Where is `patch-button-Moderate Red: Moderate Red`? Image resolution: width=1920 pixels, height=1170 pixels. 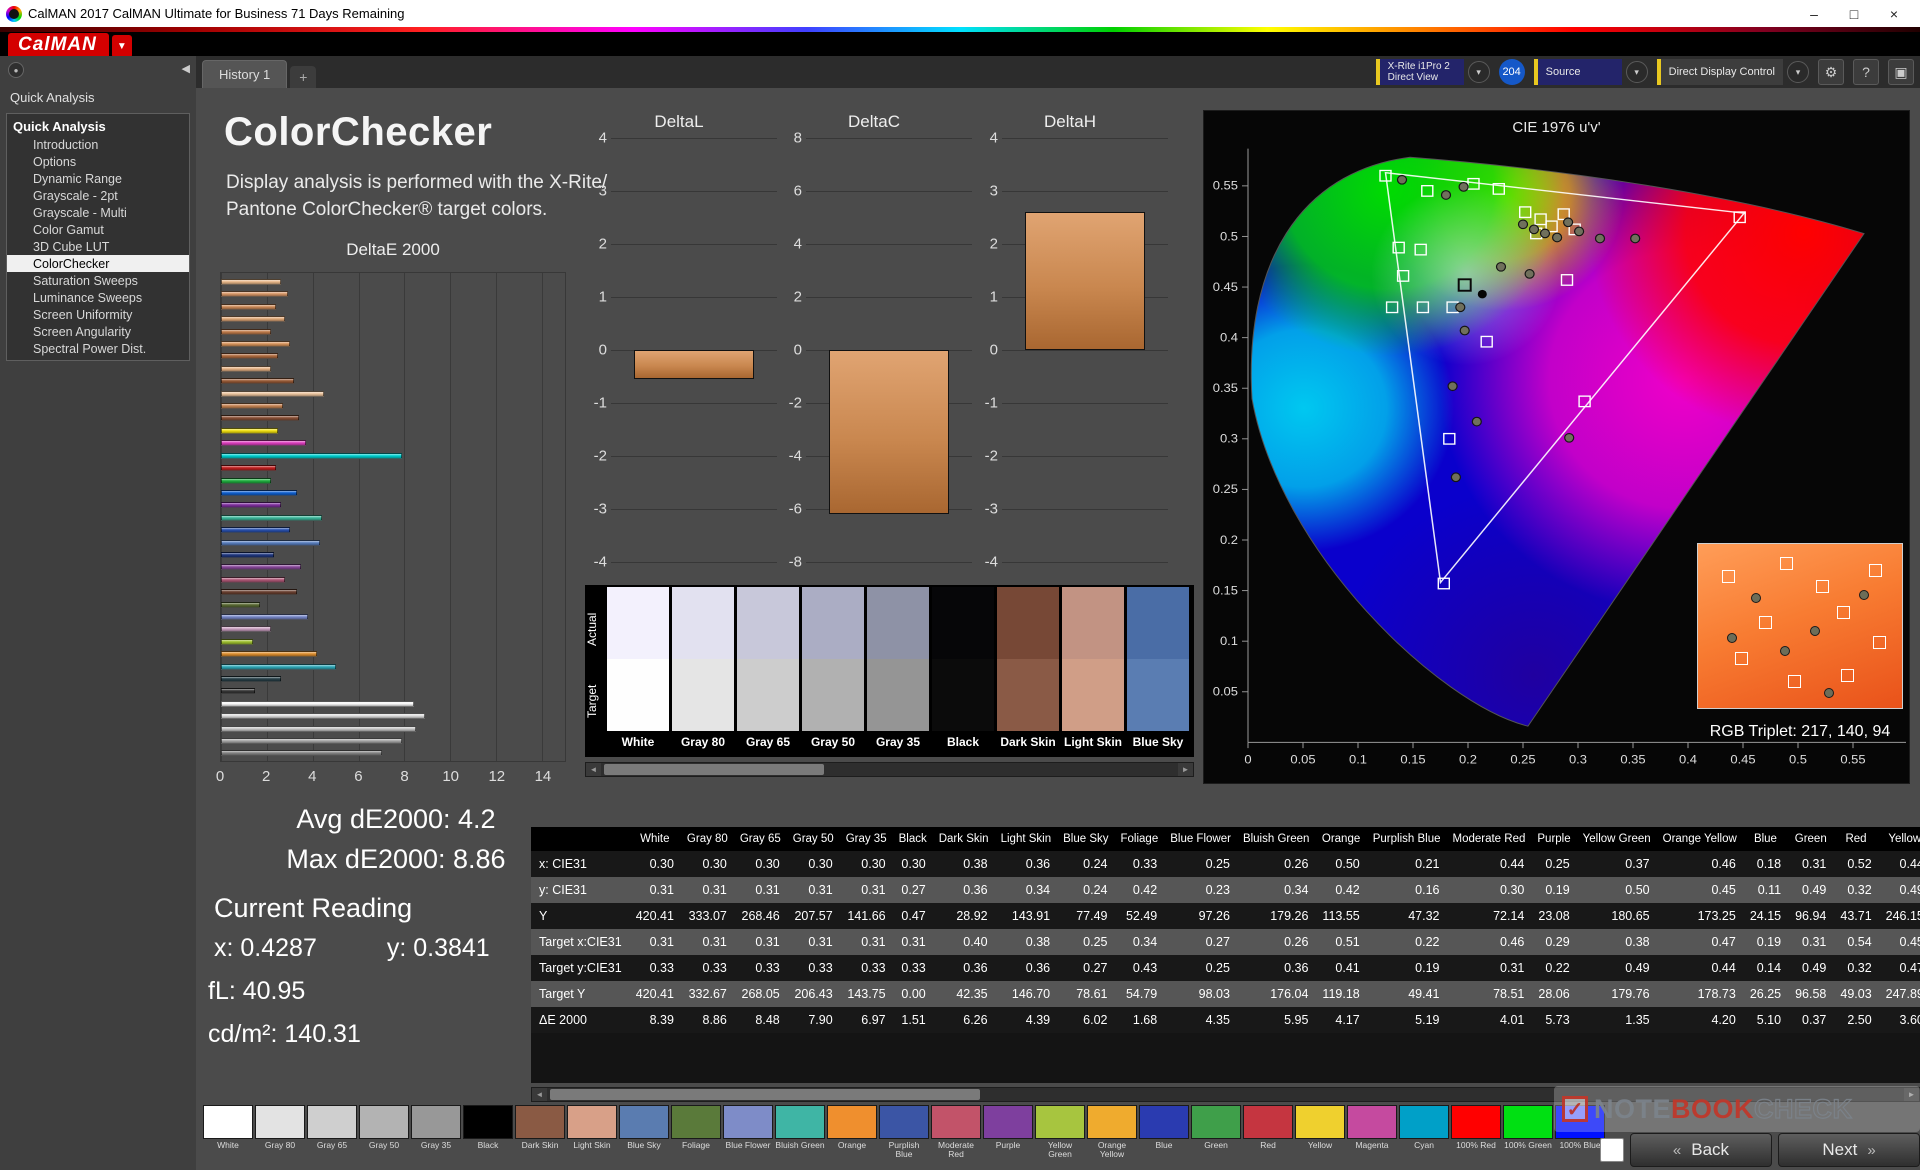 patch-button-Moderate Red: Moderate Red is located at coordinates (956, 1137).